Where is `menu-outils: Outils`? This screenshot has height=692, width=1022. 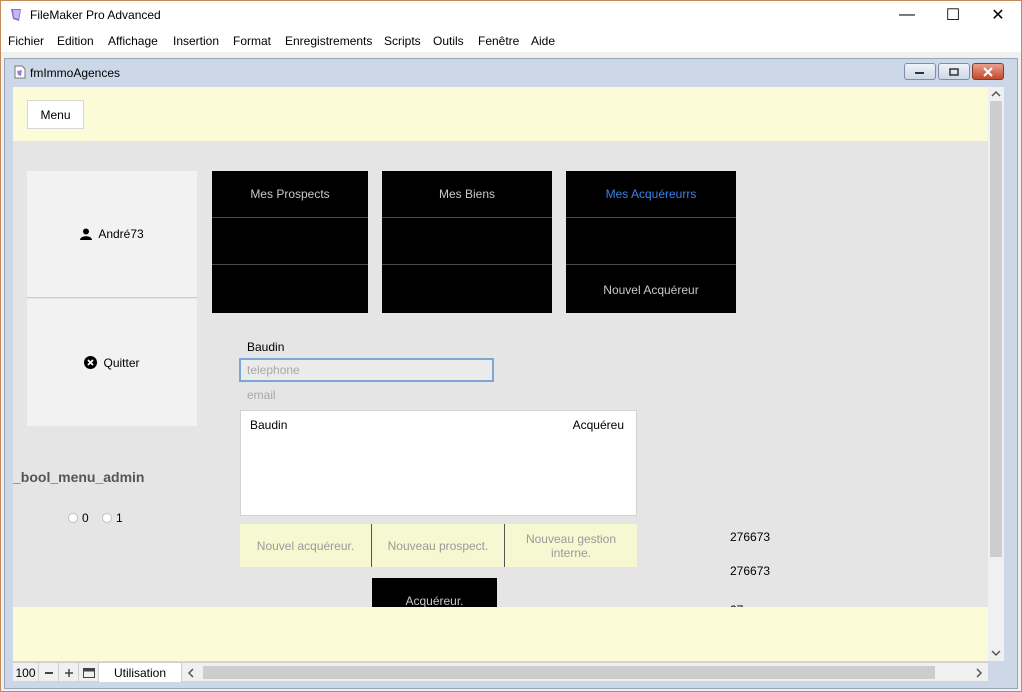 menu-outils: Outils is located at coordinates (448, 41).